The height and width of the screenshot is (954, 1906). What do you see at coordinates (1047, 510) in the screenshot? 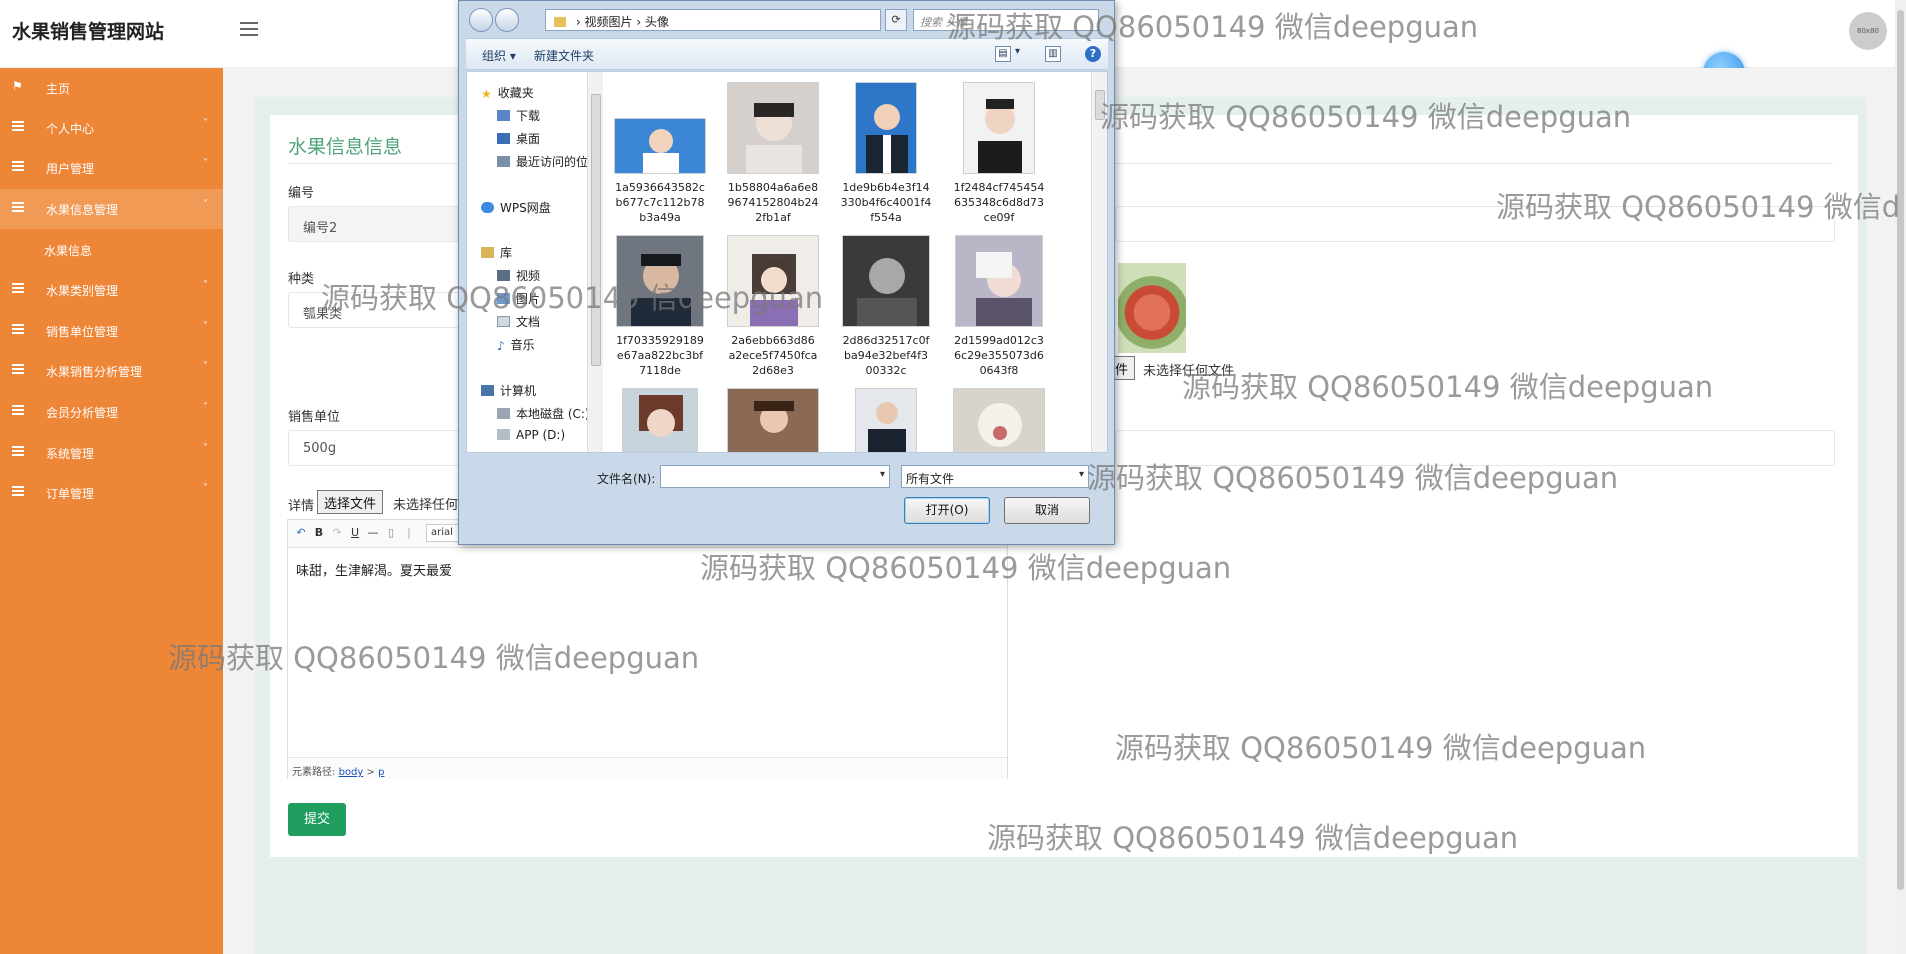
I see `cancel-button: 取消` at bounding box center [1047, 510].